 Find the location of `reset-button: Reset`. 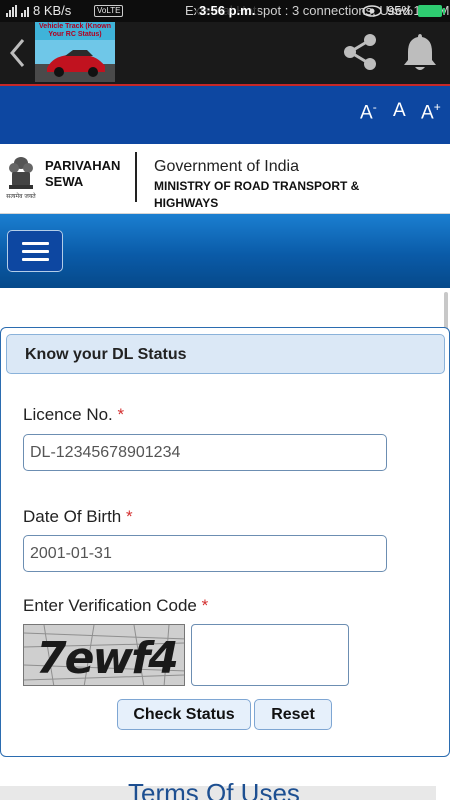

reset-button: Reset is located at coordinates (293, 714).